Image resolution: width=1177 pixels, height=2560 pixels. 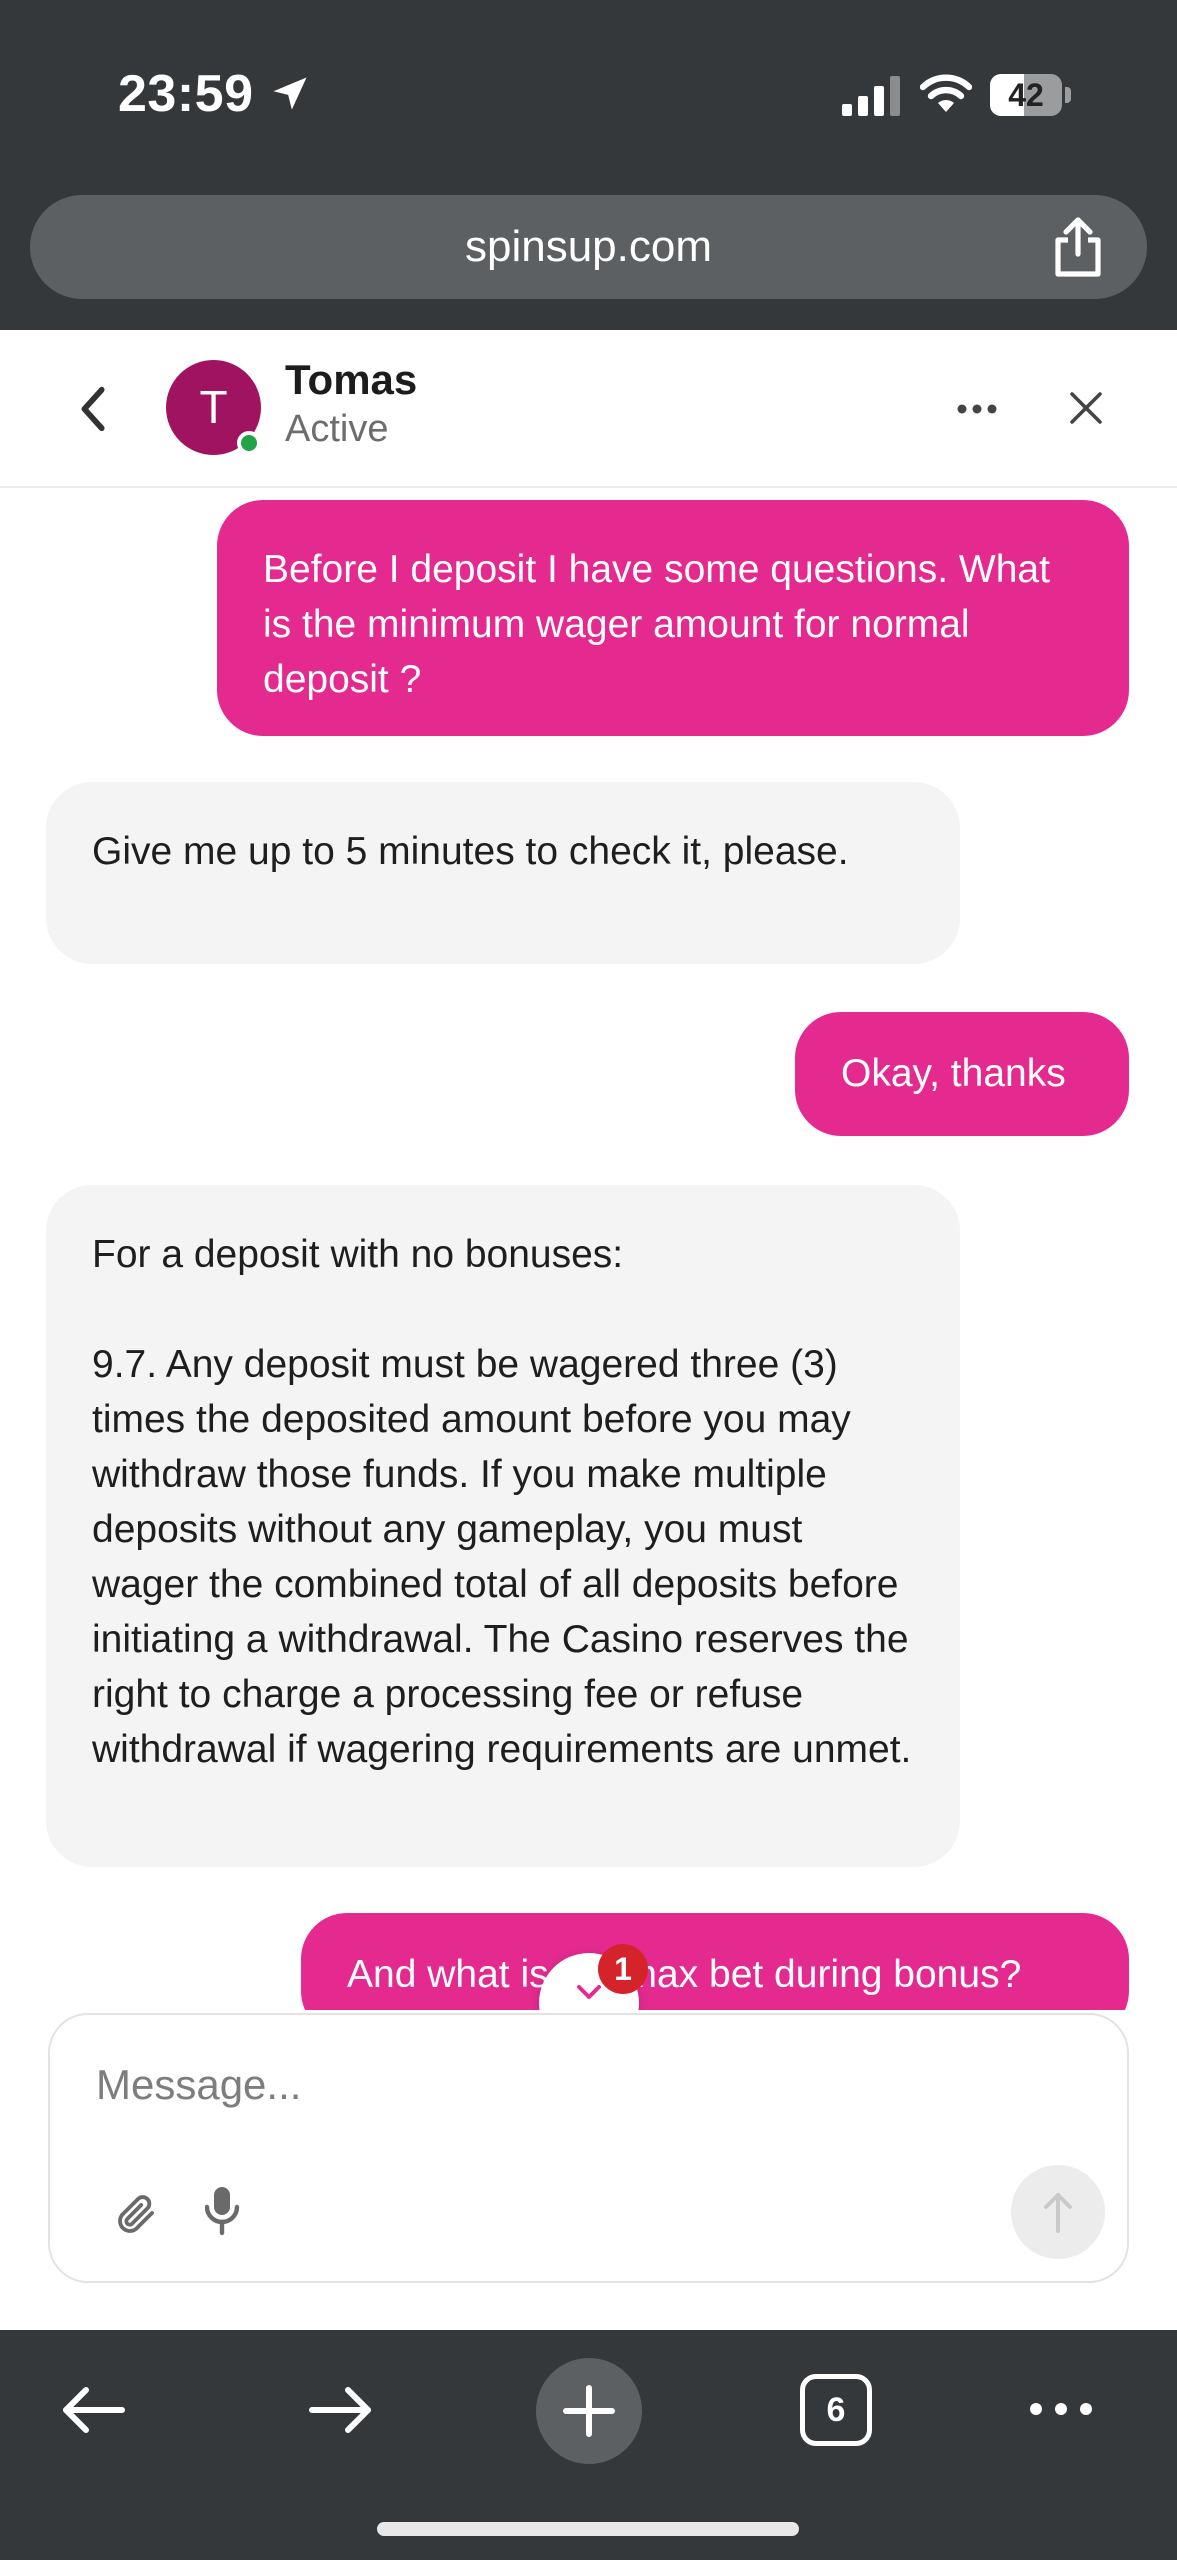 I want to click on send-arrow-icon, so click(x=1058, y=2213).